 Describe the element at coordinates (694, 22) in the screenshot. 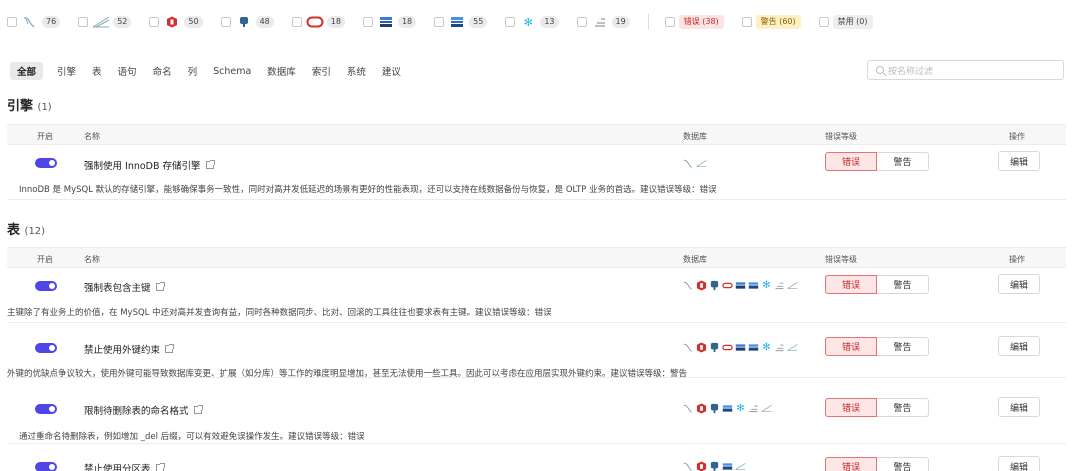

I see `filter-level-error: 错误 (38)` at that location.